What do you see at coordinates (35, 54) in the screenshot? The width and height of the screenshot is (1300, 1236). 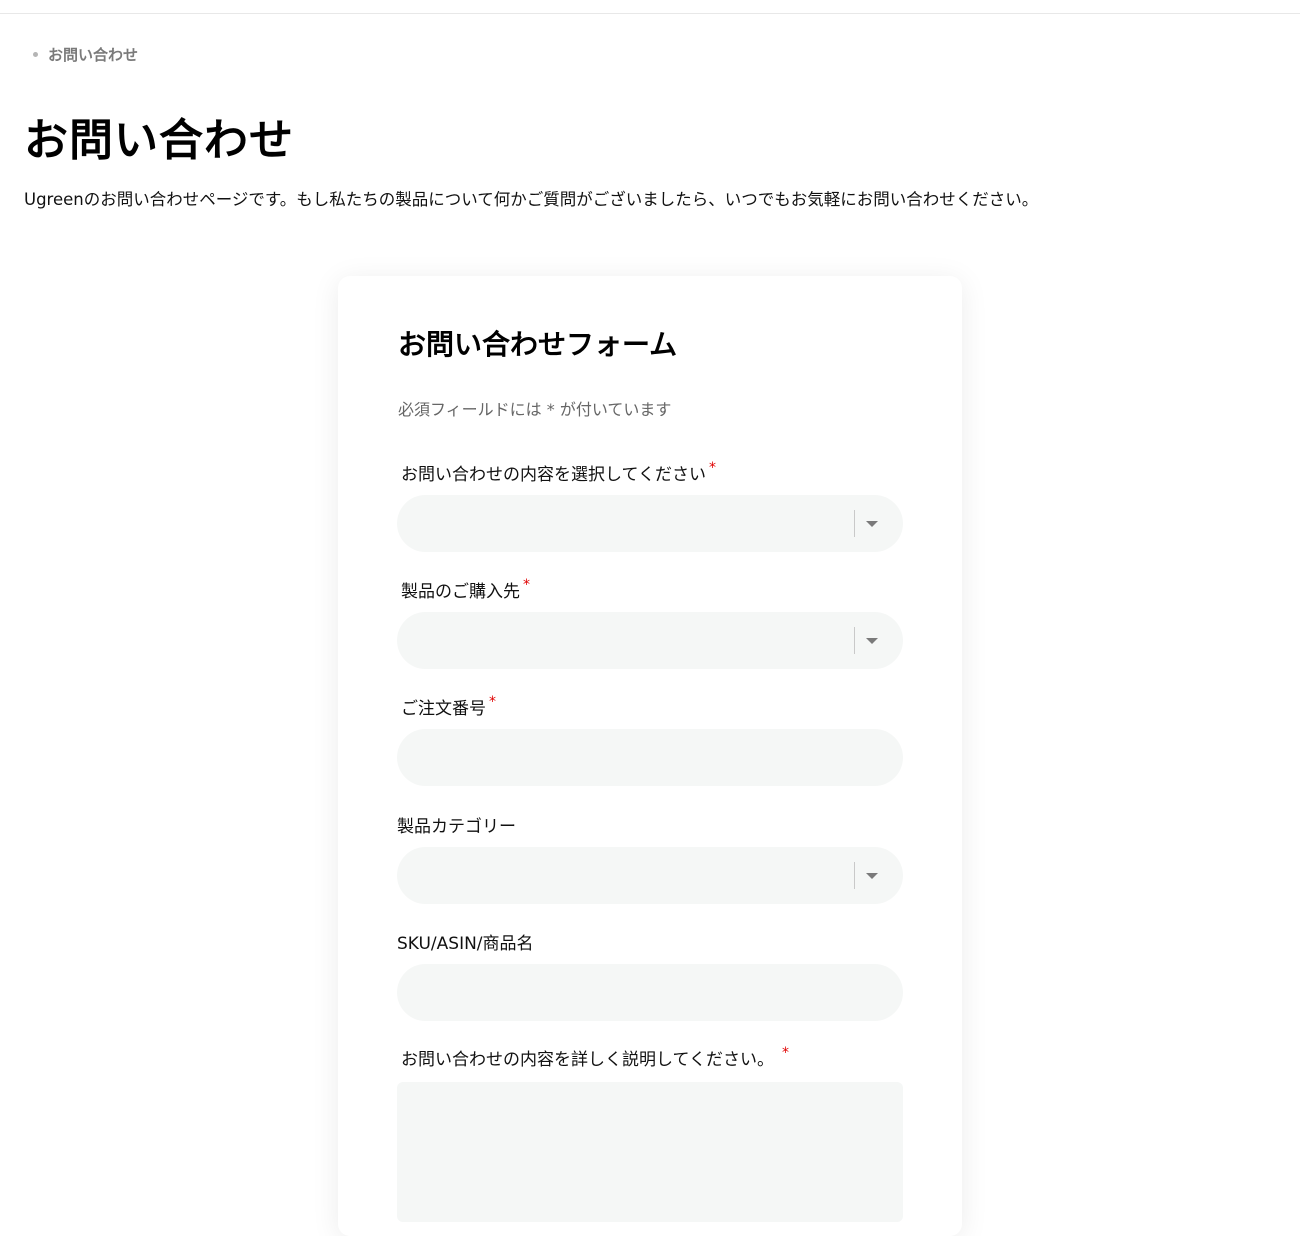 I see `breadcrumb-dot-icon` at bounding box center [35, 54].